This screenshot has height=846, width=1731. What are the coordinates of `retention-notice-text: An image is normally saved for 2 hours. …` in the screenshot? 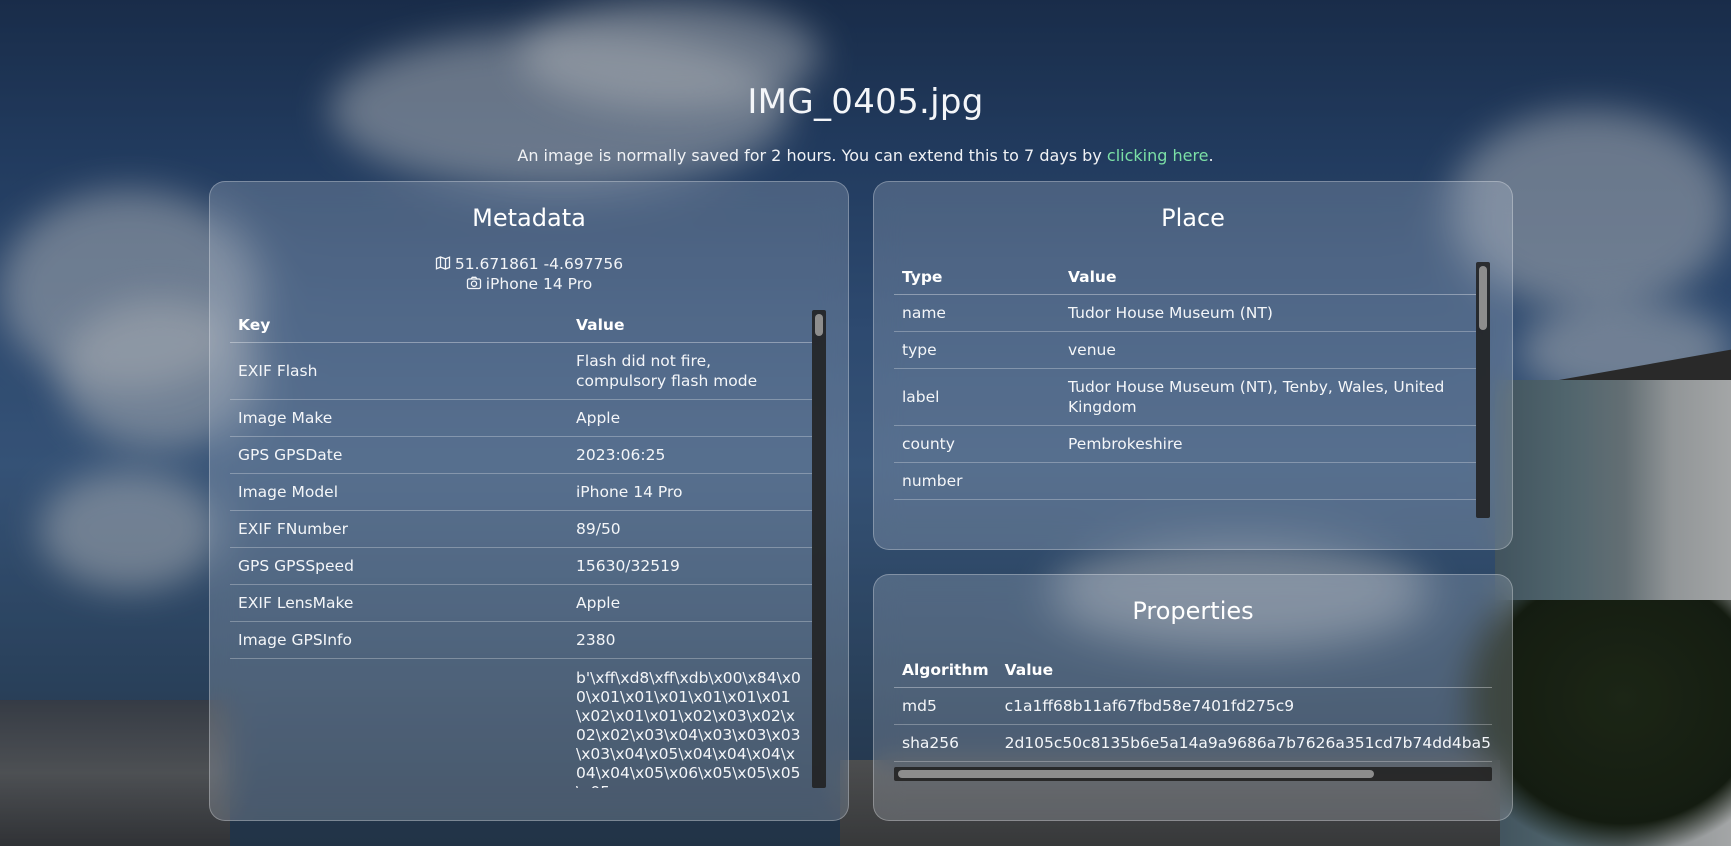 It's located at (812, 155).